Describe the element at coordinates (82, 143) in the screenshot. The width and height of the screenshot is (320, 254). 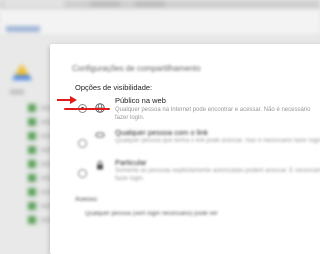
I see `radio-link` at that location.